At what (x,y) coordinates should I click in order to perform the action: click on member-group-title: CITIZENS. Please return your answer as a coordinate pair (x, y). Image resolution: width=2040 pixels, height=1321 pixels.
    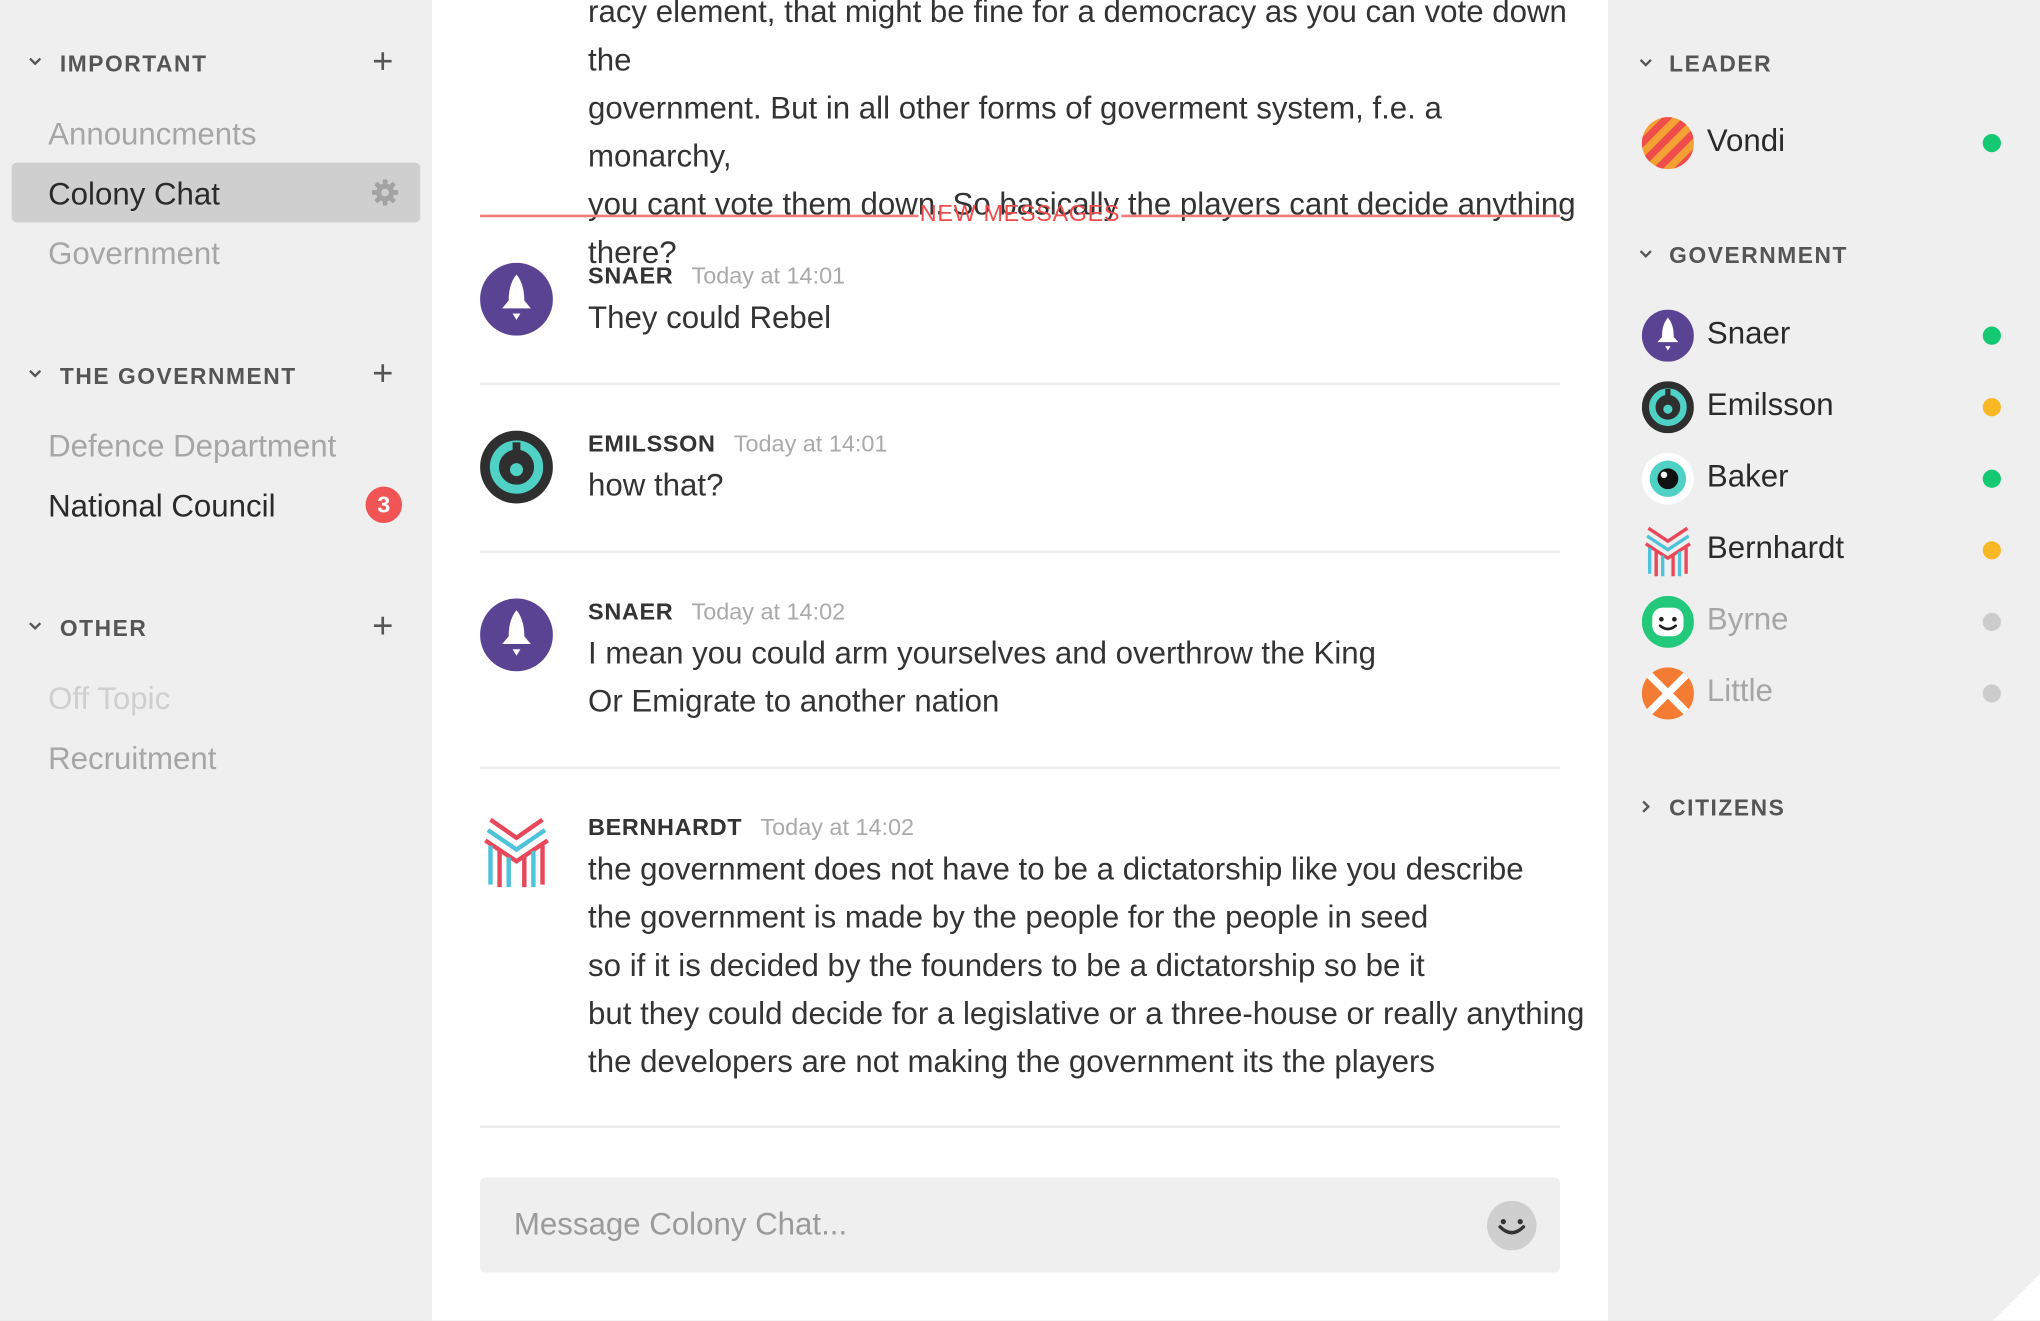
    Looking at the image, I should click on (1727, 807).